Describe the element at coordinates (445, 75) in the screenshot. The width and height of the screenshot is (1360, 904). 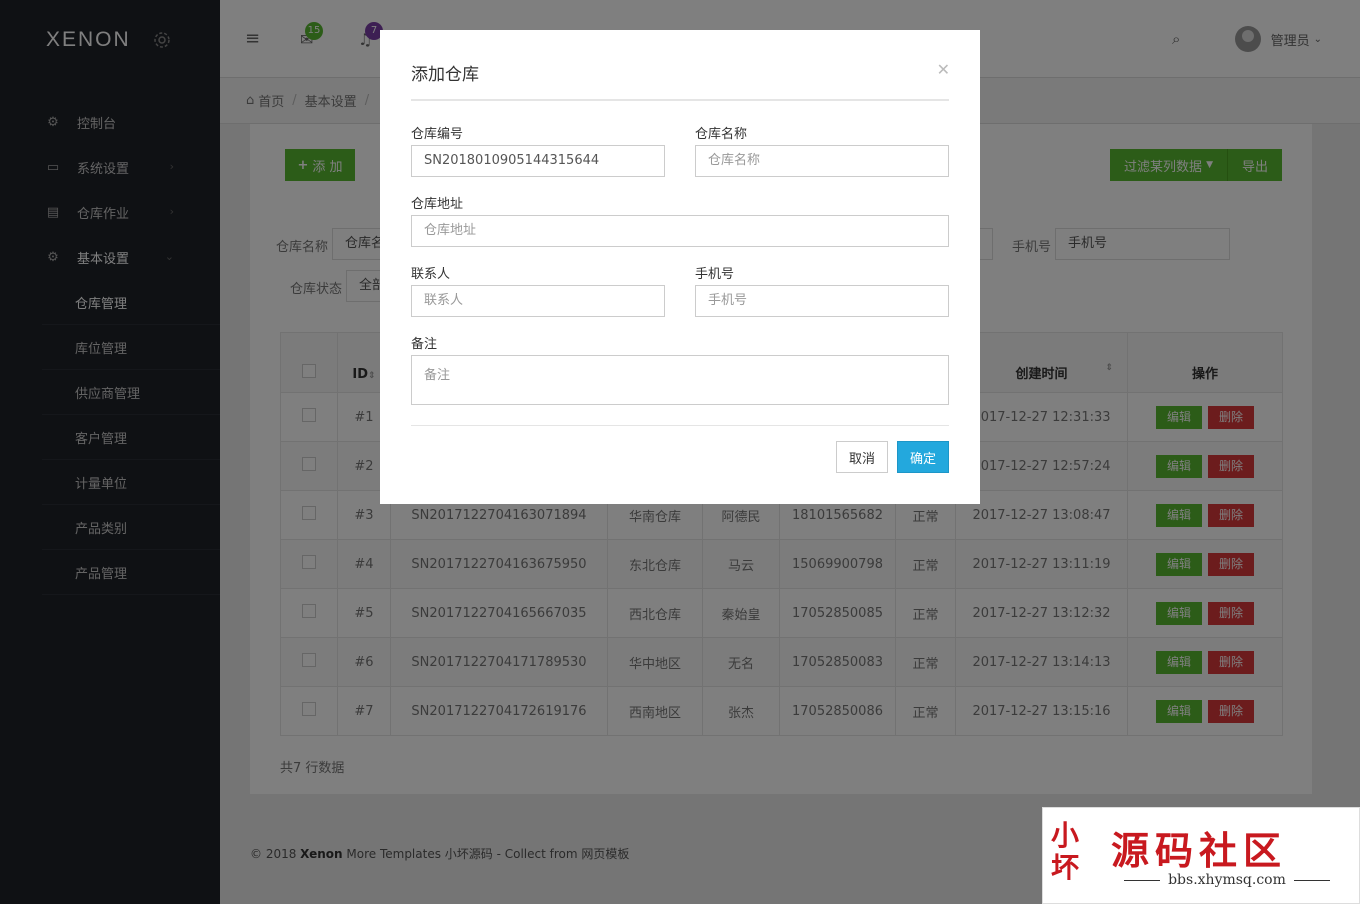
I see `modal-title: 添加仓库` at that location.